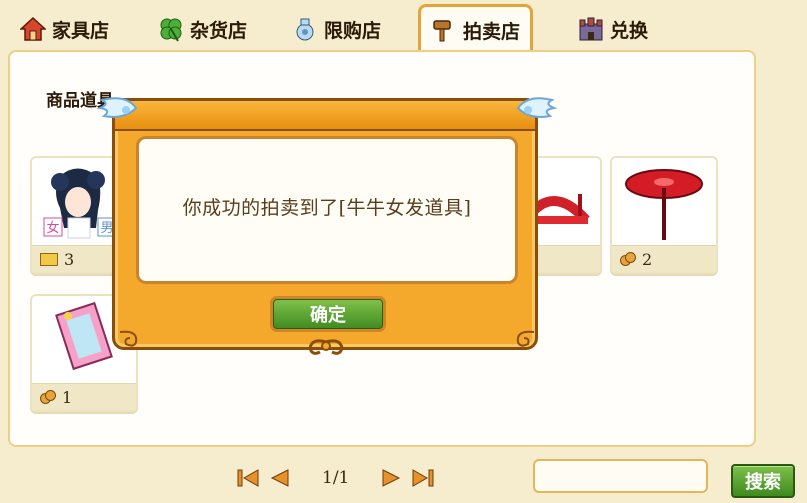 The width and height of the screenshot is (807, 503). Describe the element at coordinates (117, 107) in the screenshot. I see `left-wing-icon` at that location.